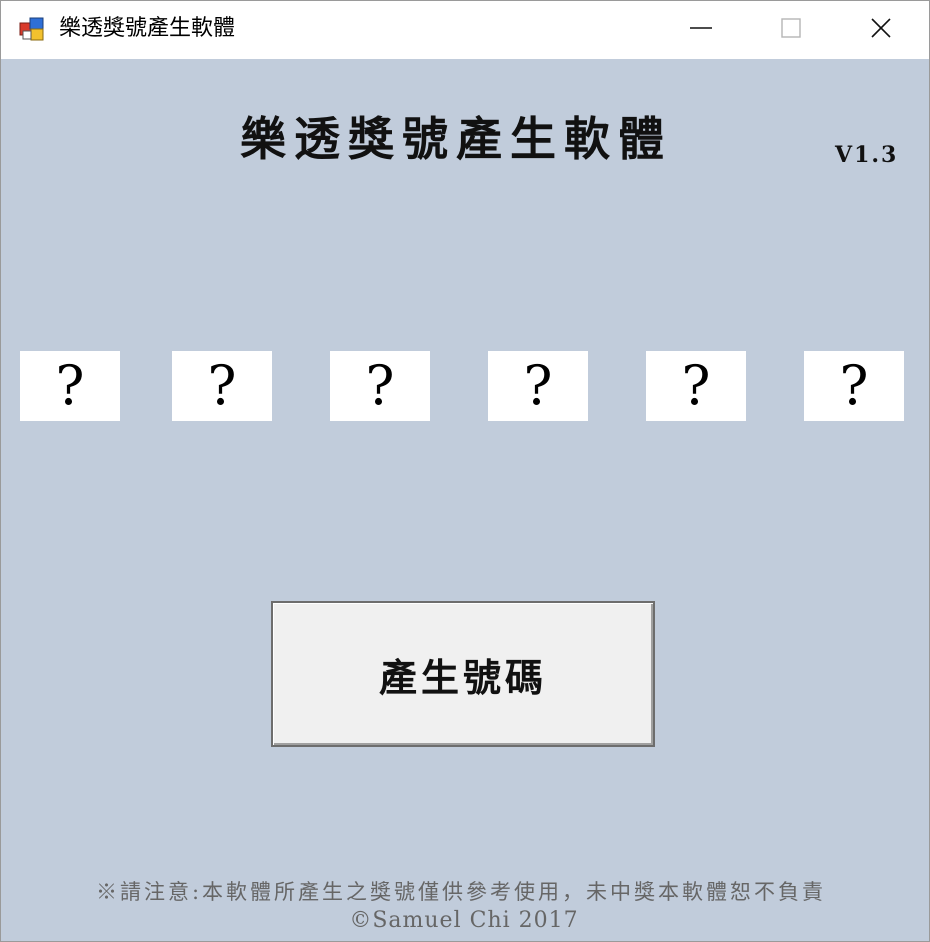  What do you see at coordinates (538, 386) in the screenshot?
I see `number-box-4: ?` at bounding box center [538, 386].